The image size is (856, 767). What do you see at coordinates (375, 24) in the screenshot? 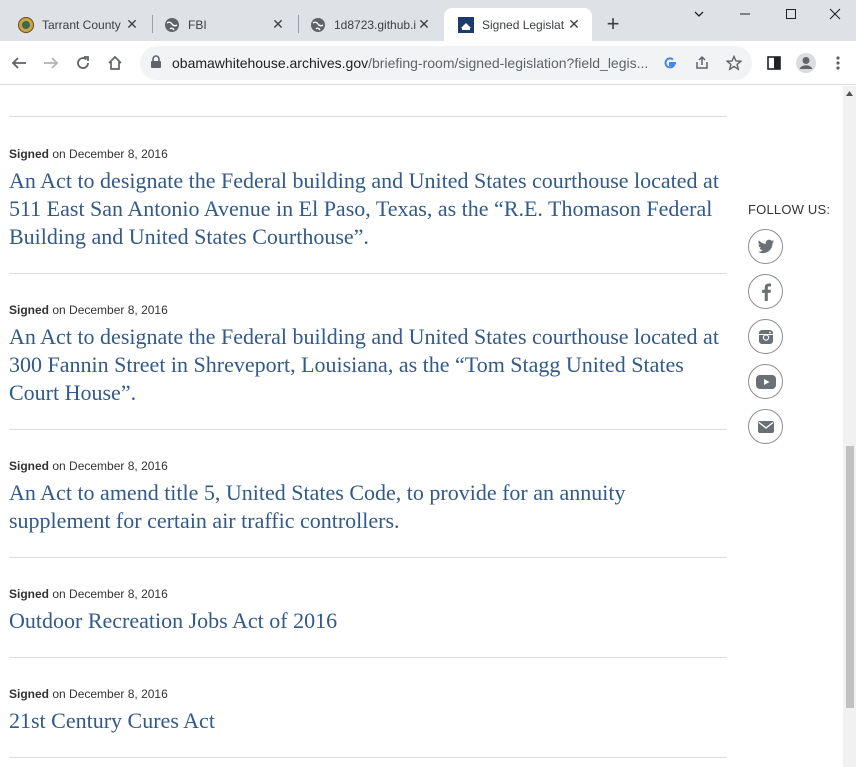
I see `tab-title: 1d8723.github.i` at bounding box center [375, 24].